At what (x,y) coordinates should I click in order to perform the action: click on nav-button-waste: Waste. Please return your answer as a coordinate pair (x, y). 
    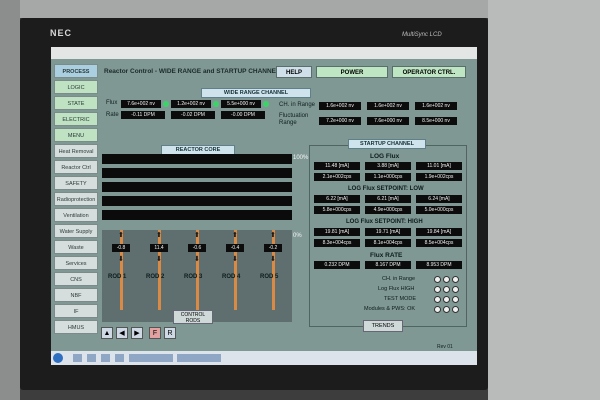
    Looking at the image, I should click on (76, 247).